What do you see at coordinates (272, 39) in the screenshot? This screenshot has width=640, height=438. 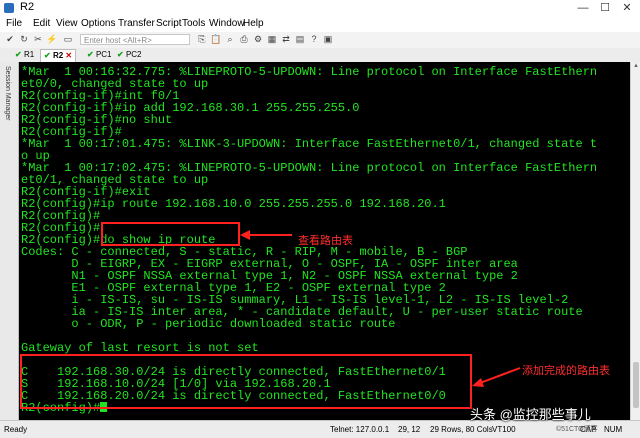 I see `keymap-icon: ▦` at bounding box center [272, 39].